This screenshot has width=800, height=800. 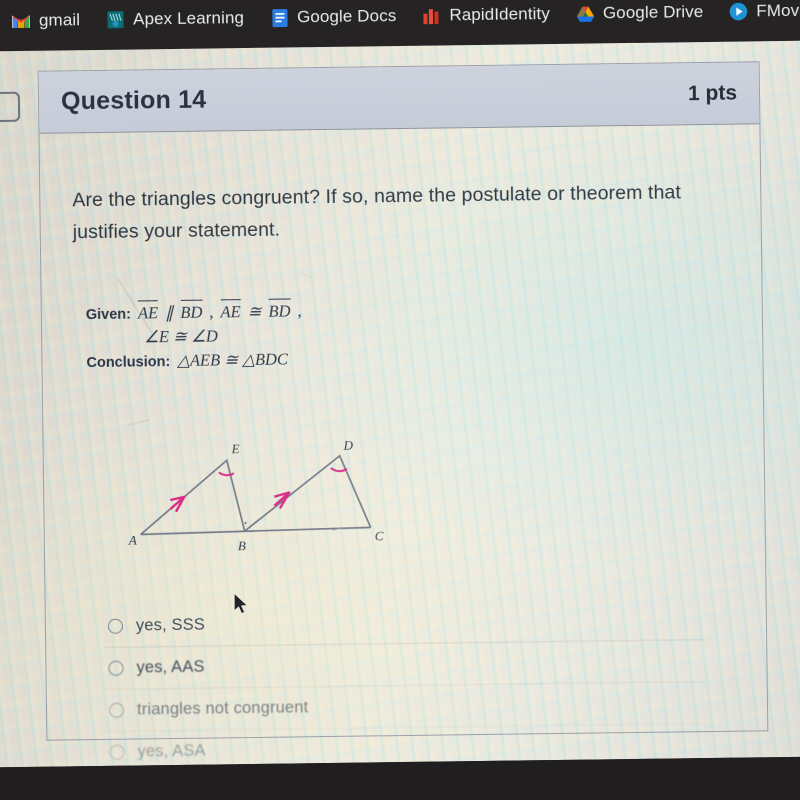 I want to click on given-label: Given:, so click(x=108, y=315).